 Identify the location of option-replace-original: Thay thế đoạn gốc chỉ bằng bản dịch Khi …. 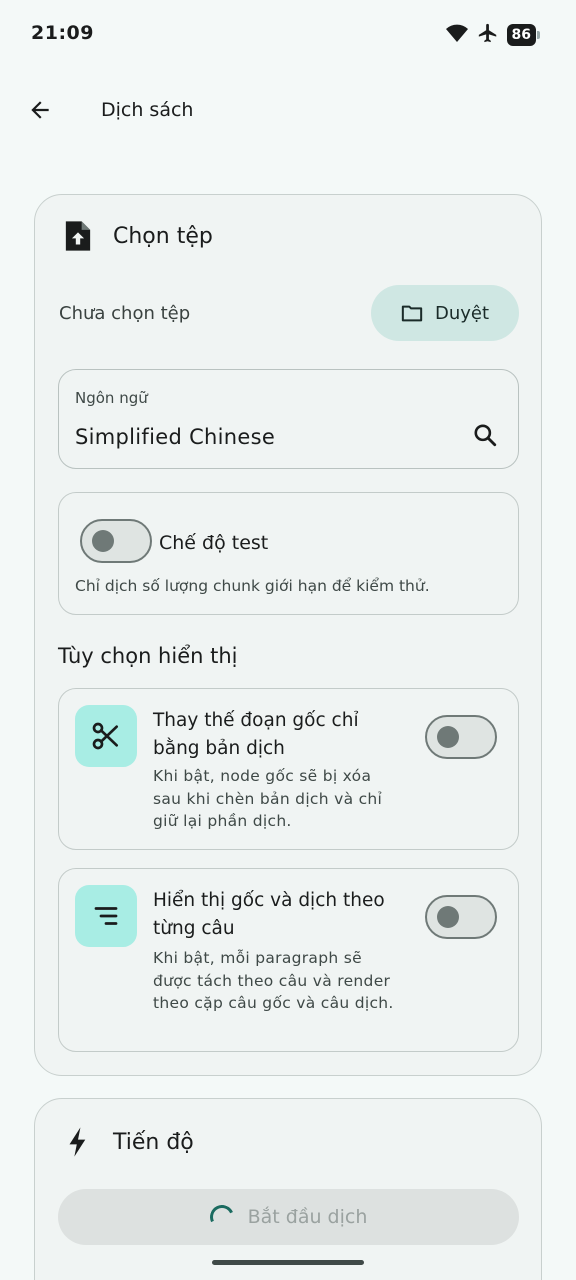
(288, 769).